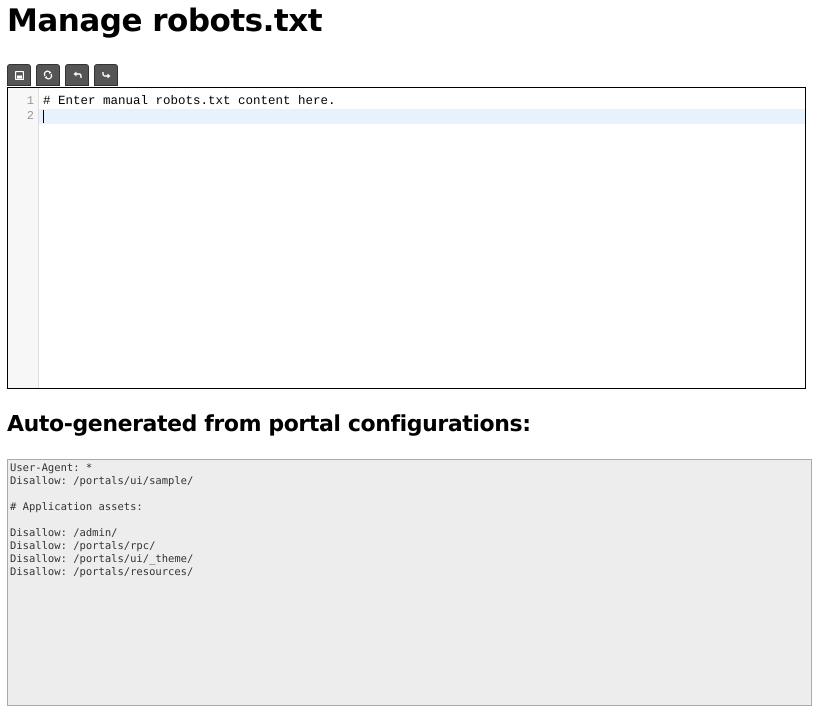 The image size is (818, 707). I want to click on save-button, so click(19, 75).